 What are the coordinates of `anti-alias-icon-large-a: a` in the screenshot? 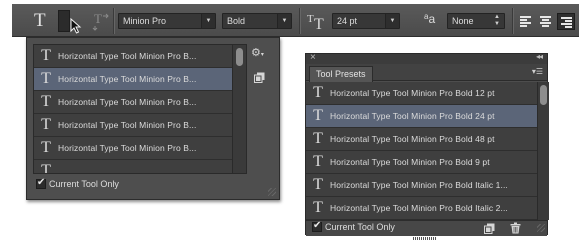 It's located at (432, 19).